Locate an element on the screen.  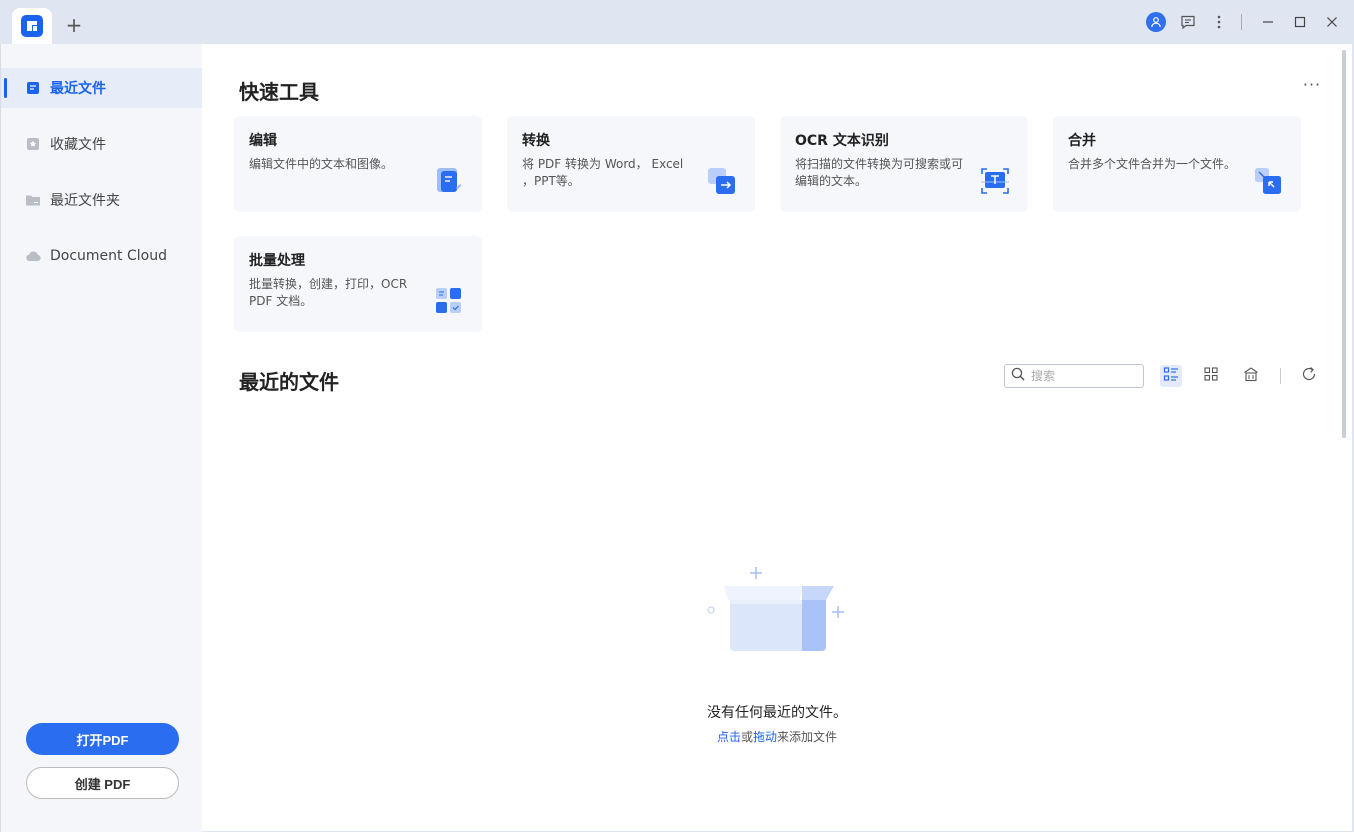
trash-bin-icon is located at coordinates (1251, 376).